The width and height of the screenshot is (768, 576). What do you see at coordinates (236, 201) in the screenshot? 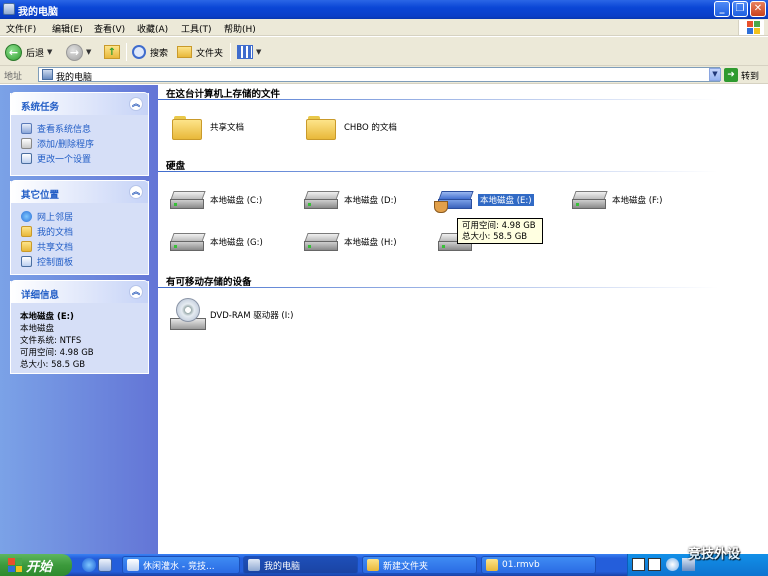
I see `item-label: 本地磁盘 (C:)` at bounding box center [236, 201].